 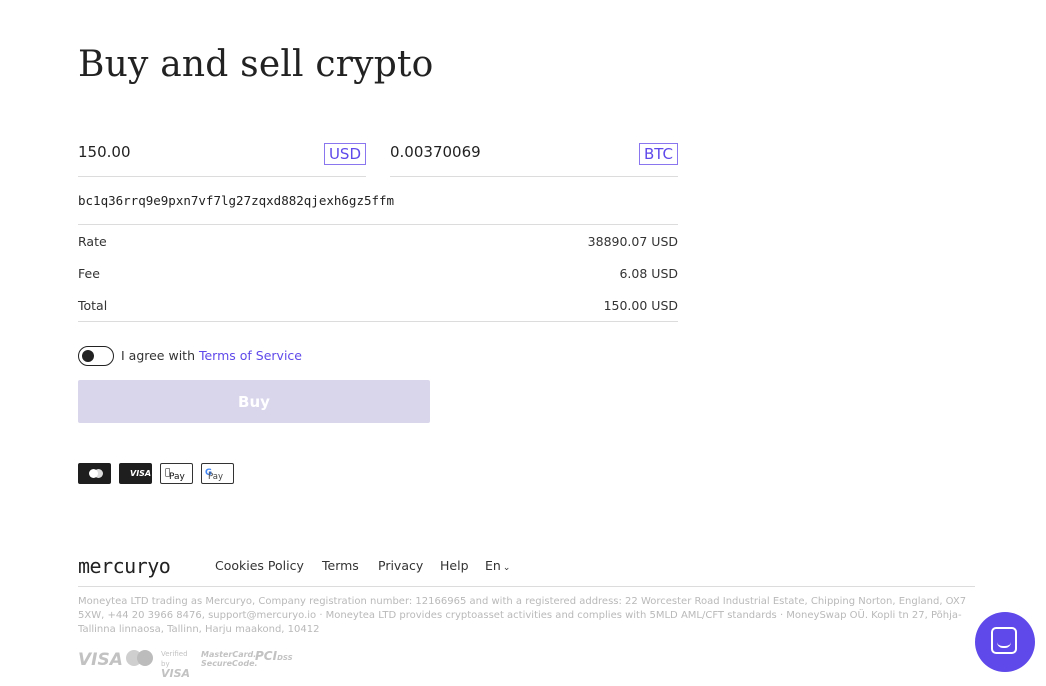 I want to click on verified-by-visa-badge: Verified by VISA, so click(x=175, y=664).